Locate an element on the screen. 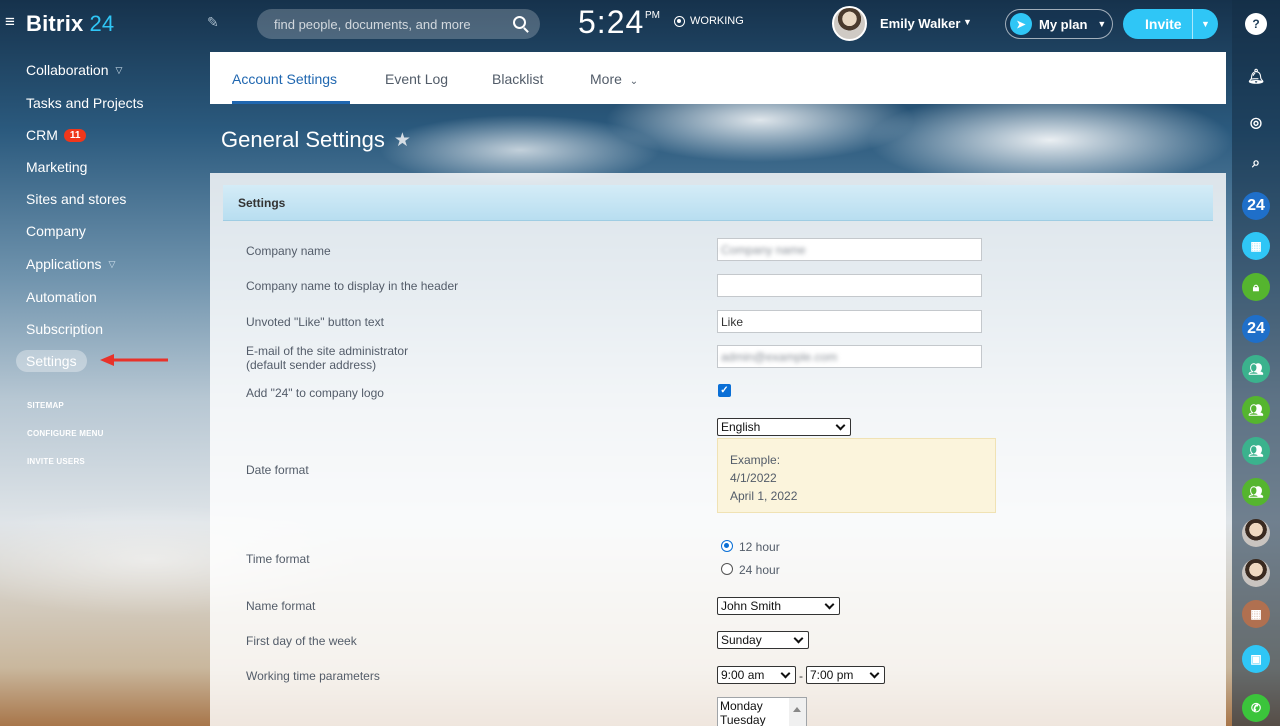 This screenshot has width=1280, height=726. tab-event-log: Event Log is located at coordinates (416, 79).